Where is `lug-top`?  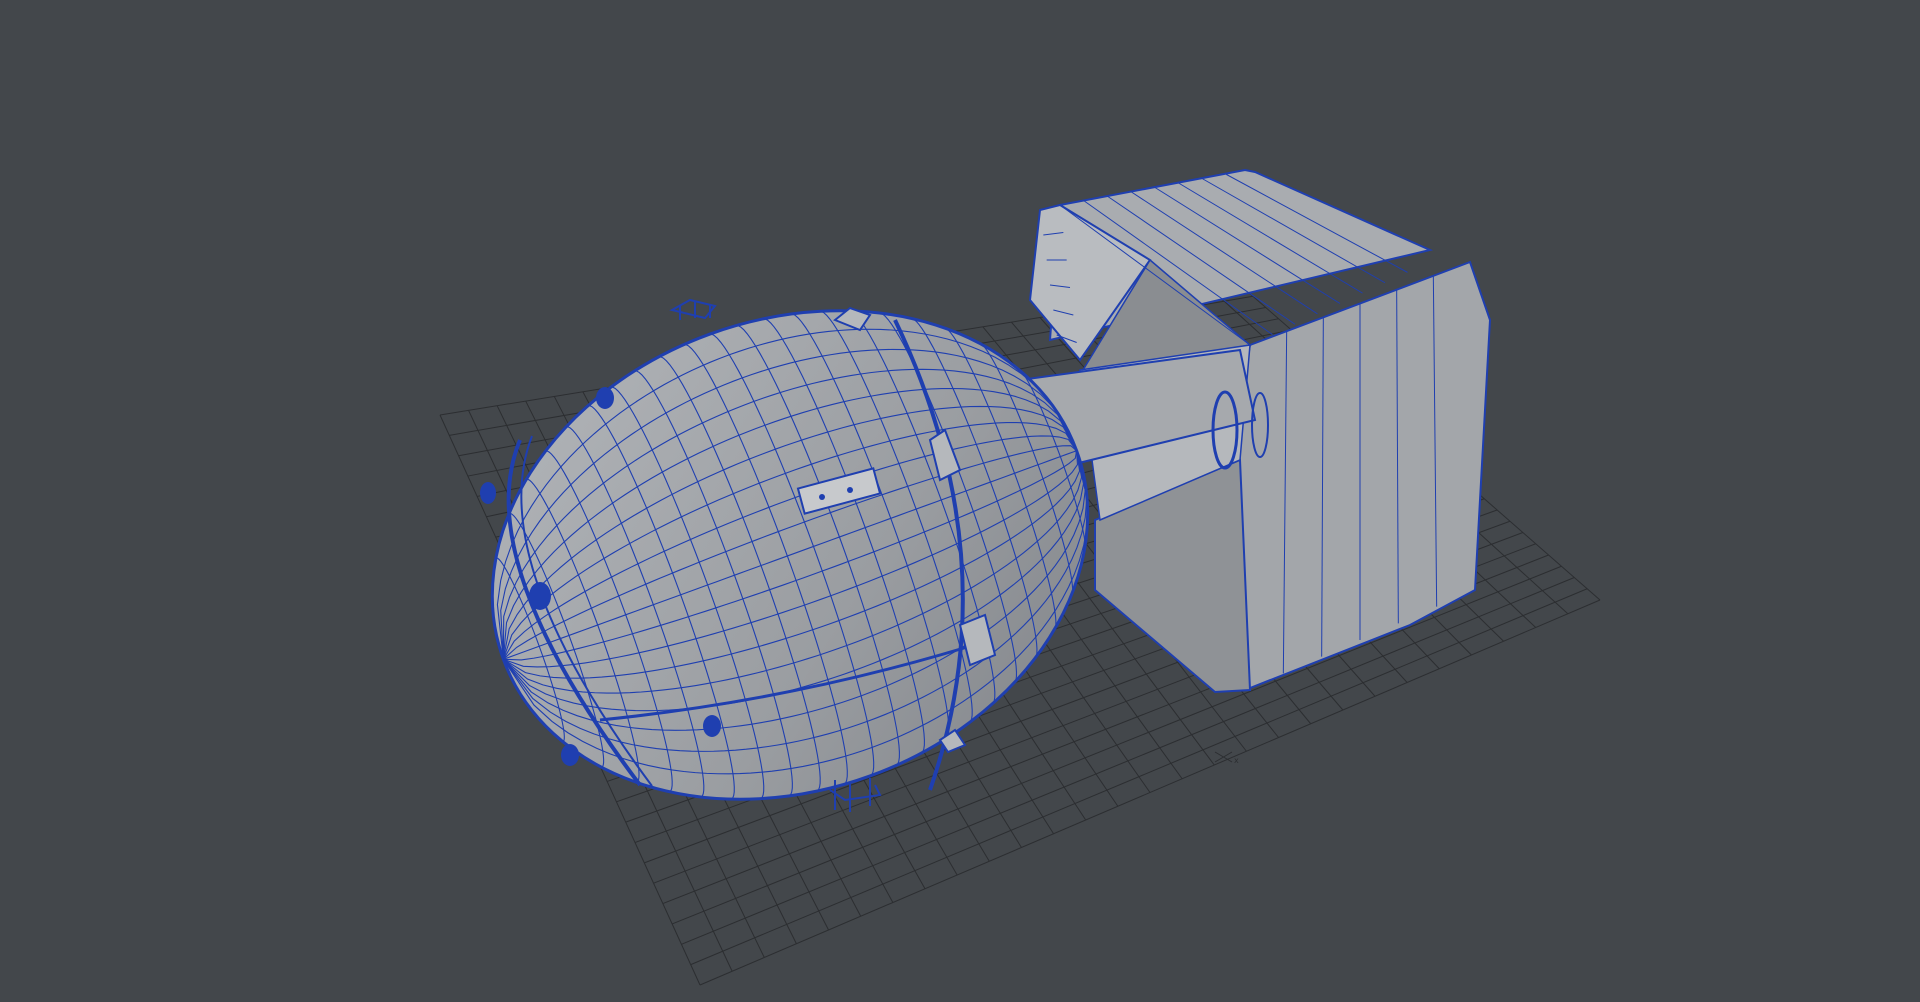
lug-top is located at coordinates (693, 309).